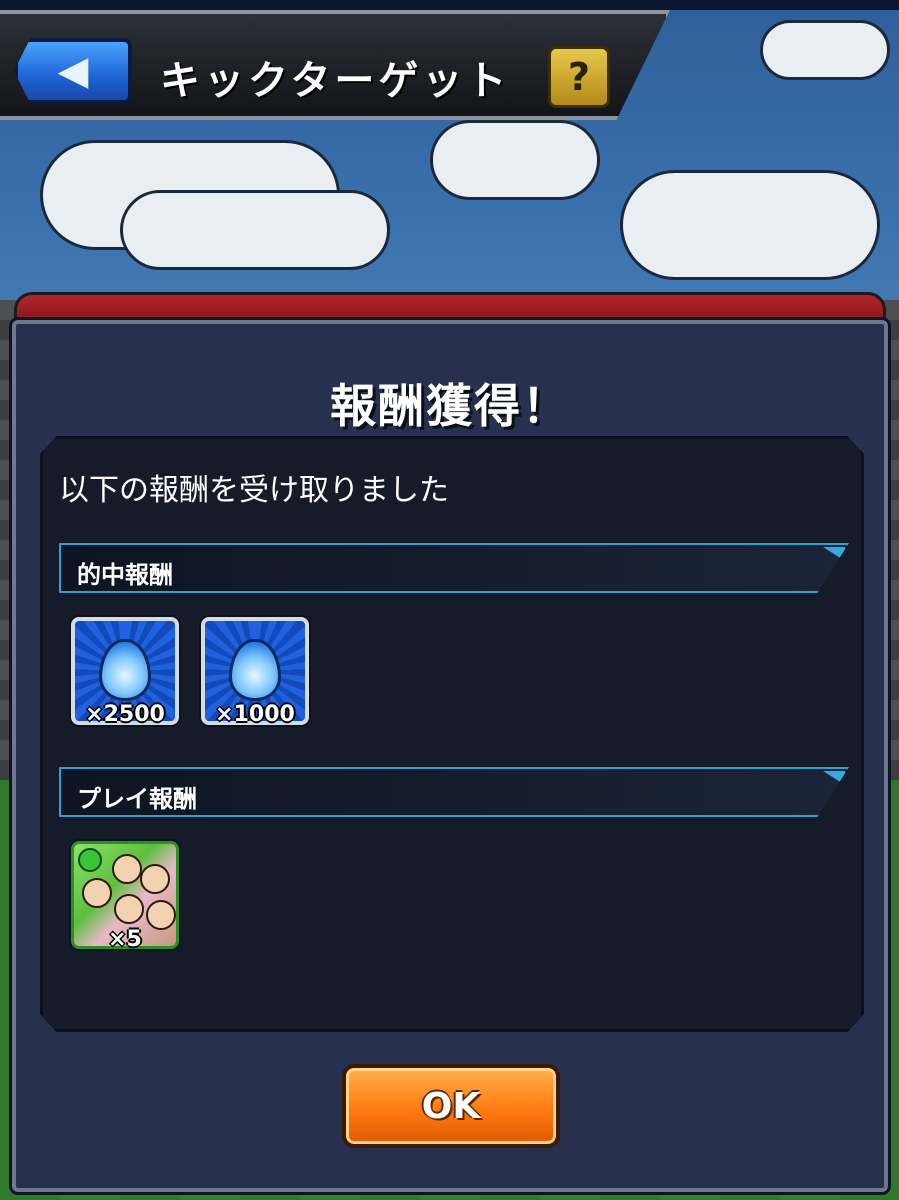 The height and width of the screenshot is (1200, 899). Describe the element at coordinates (255, 714) in the screenshot. I see `item-quantity: ×1000` at that location.